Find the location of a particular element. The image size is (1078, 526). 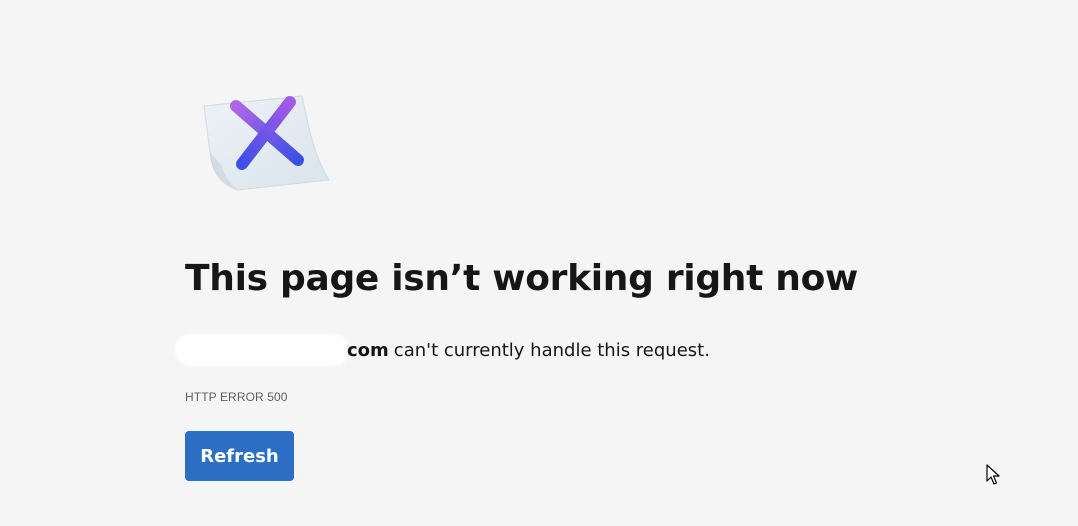

error-message: com can't currently handle this request. is located at coordinates (443, 350).